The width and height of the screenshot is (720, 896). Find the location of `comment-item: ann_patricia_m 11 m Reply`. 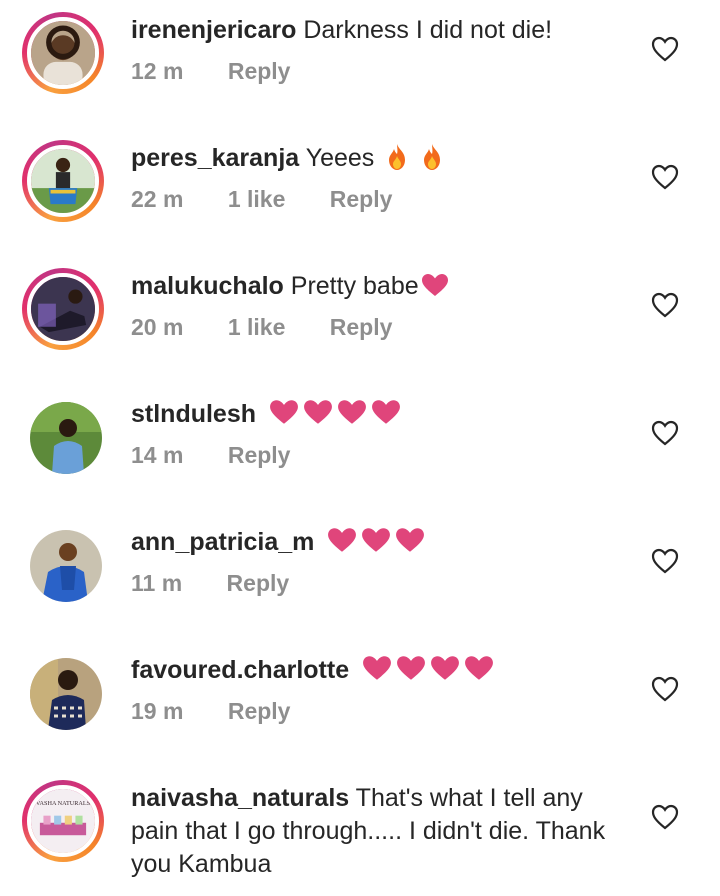

comment-item: ann_patricia_m 11 m Reply is located at coordinates (360, 576).